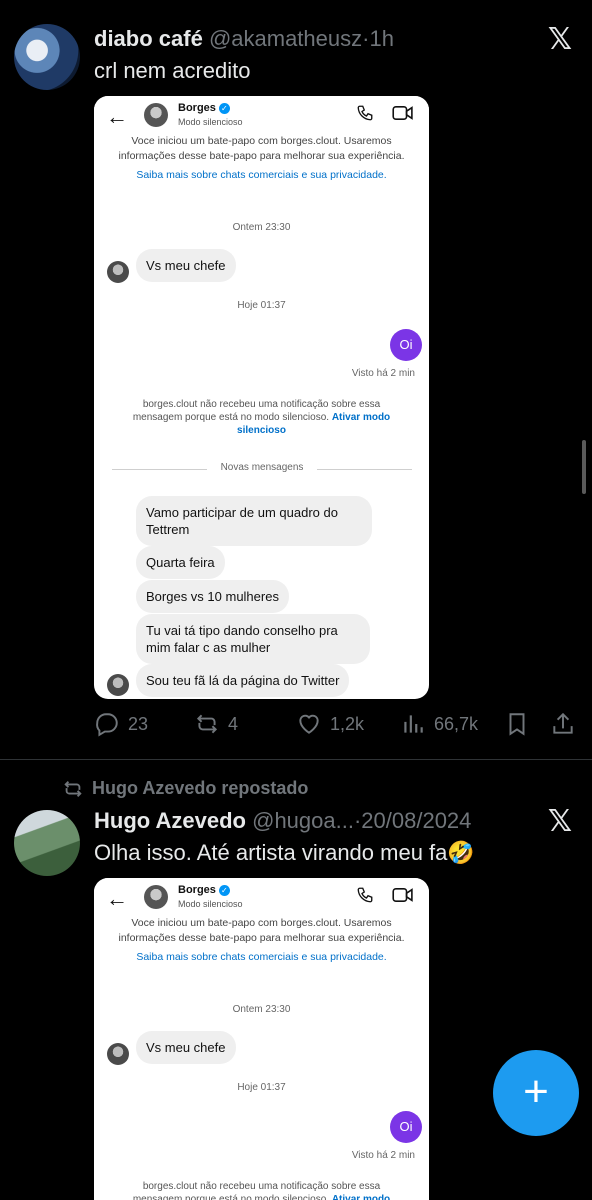 The image size is (592, 1200). What do you see at coordinates (172, 70) in the screenshot?
I see `tweet-text: crl nem acredito` at bounding box center [172, 70].